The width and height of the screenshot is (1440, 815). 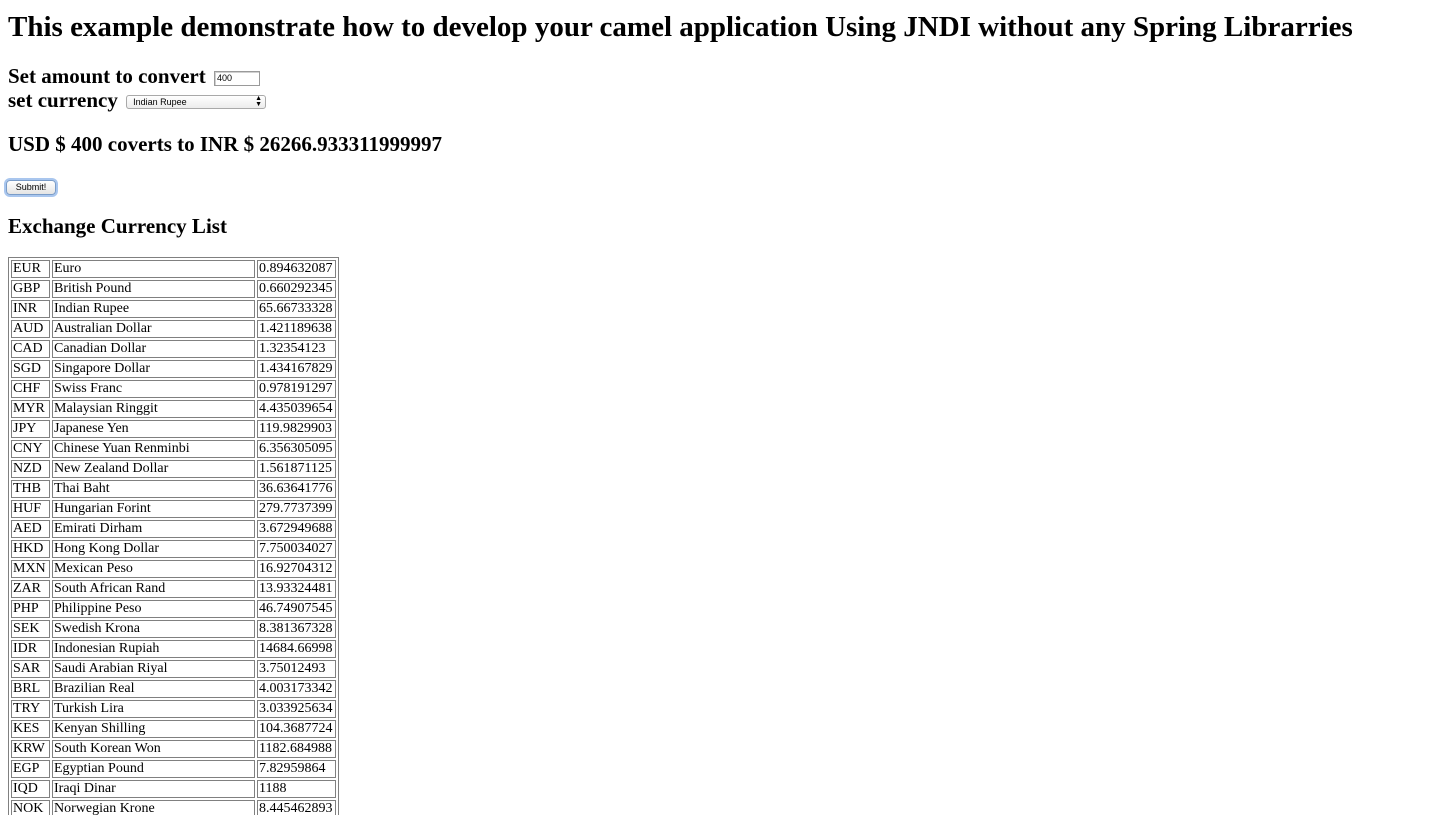 I want to click on table-row: IDR Indonesian Rupiah 14684.66998, so click(x=173, y=649).